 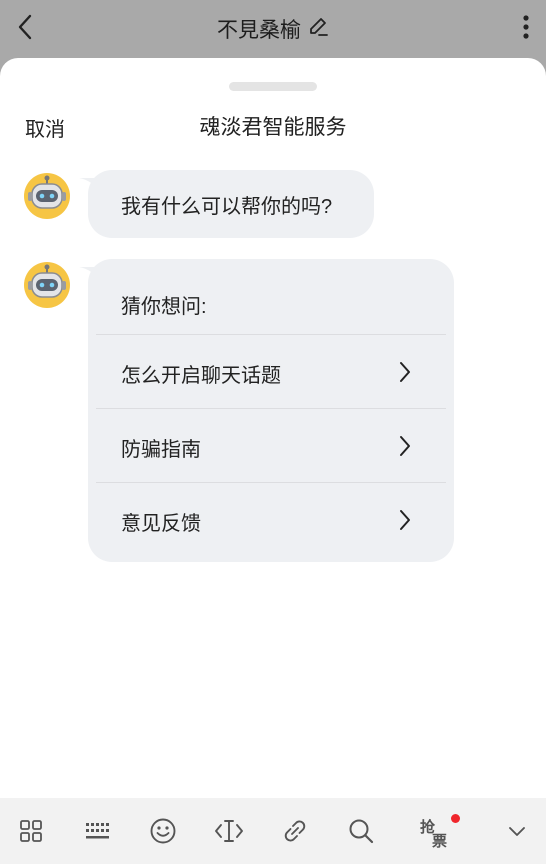 I want to click on suggestion-item: 怎么开启聊天话题, so click(x=271, y=371).